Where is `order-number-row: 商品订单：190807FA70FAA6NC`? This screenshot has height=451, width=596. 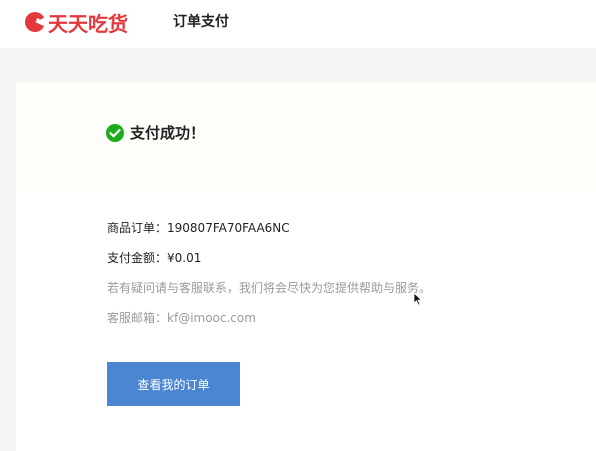
order-number-row: 商品订单：190807FA70FAA6NC is located at coordinates (198, 227).